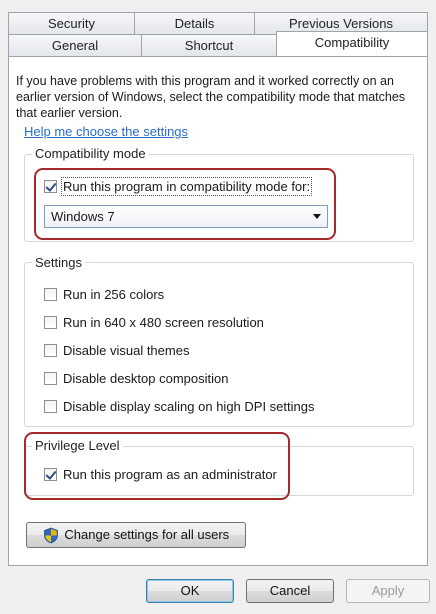 The height and width of the screenshot is (614, 436). What do you see at coordinates (75, 45) in the screenshot?
I see `tab-general: General` at bounding box center [75, 45].